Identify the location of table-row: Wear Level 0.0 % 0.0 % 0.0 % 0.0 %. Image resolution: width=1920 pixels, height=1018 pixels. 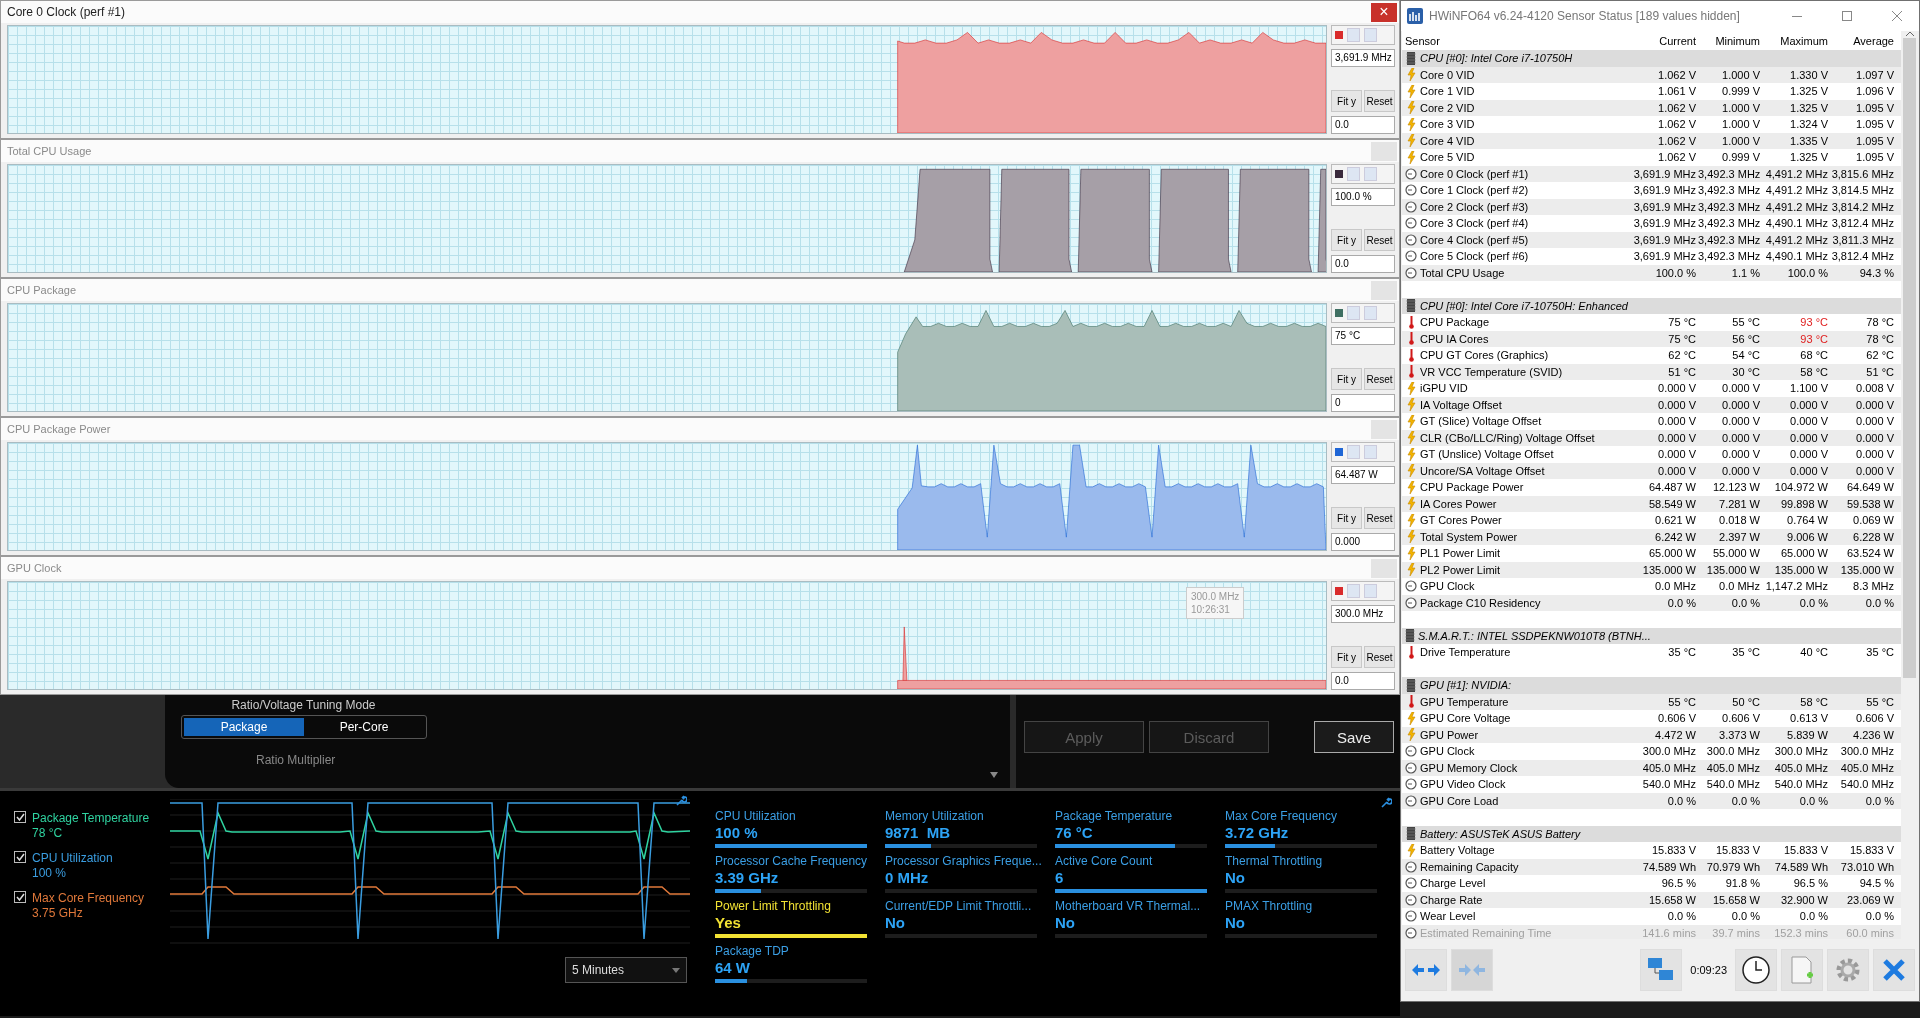
(1651, 916).